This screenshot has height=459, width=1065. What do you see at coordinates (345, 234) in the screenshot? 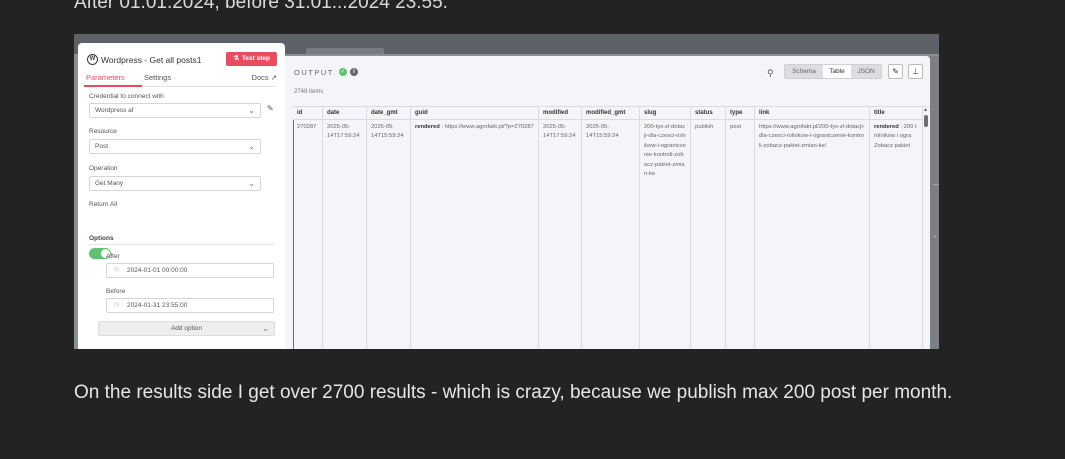
I see `cell-date: 2025-05-14T17:59:24` at bounding box center [345, 234].